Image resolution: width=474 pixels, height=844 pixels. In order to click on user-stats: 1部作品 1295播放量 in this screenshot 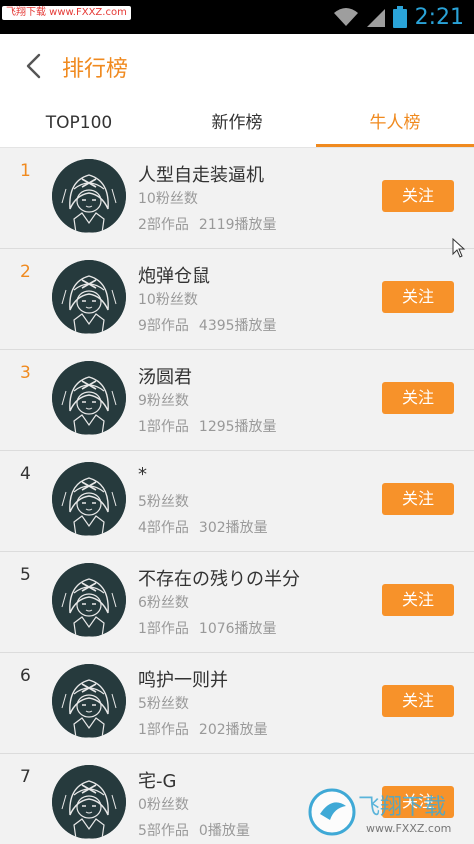, I will do `click(207, 426)`.